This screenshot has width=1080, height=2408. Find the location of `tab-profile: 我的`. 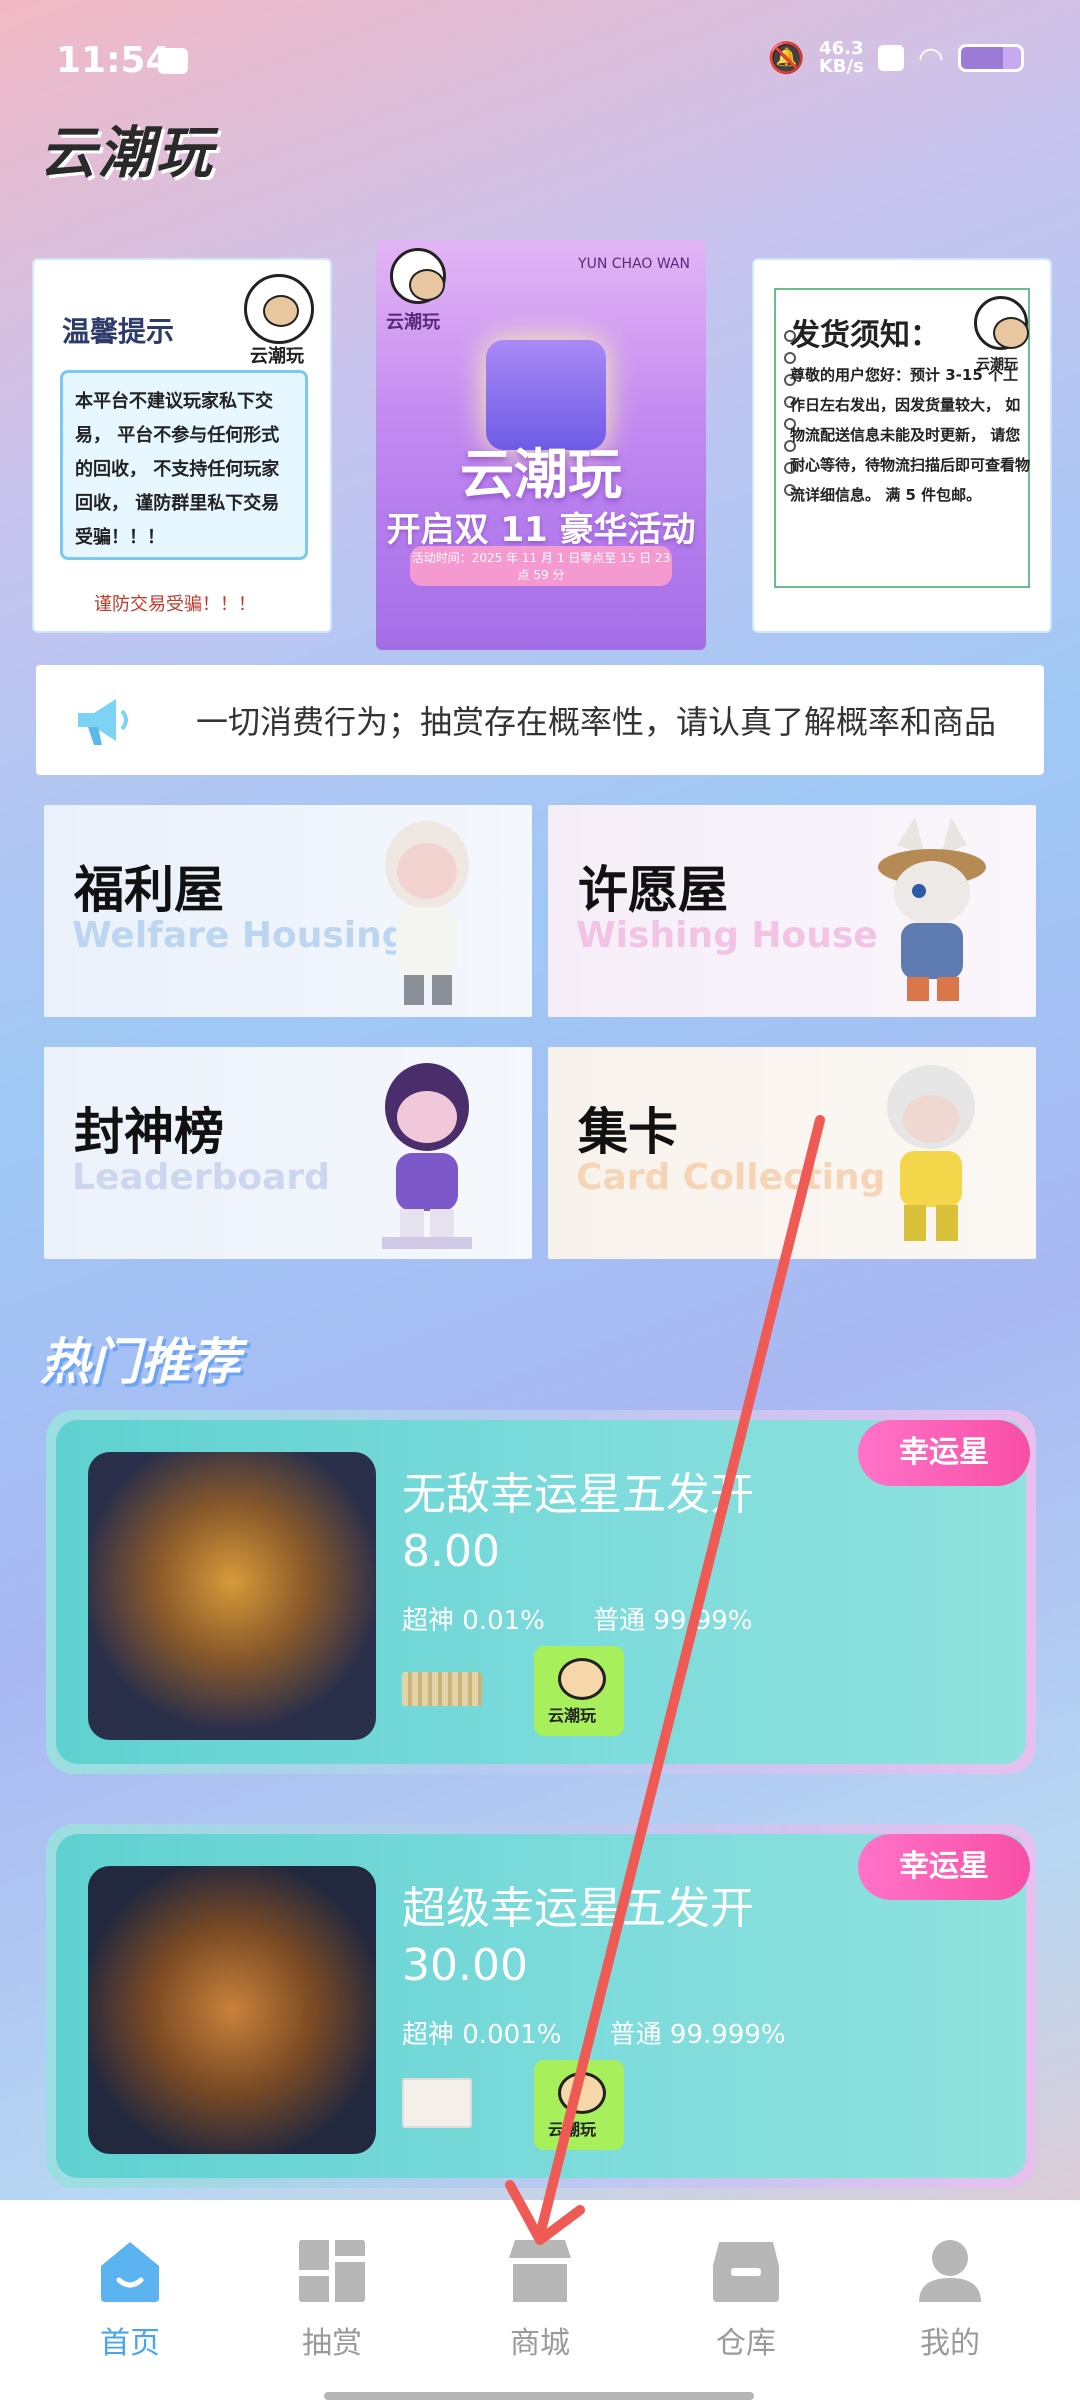

tab-profile: 我的 is located at coordinates (950, 2300).